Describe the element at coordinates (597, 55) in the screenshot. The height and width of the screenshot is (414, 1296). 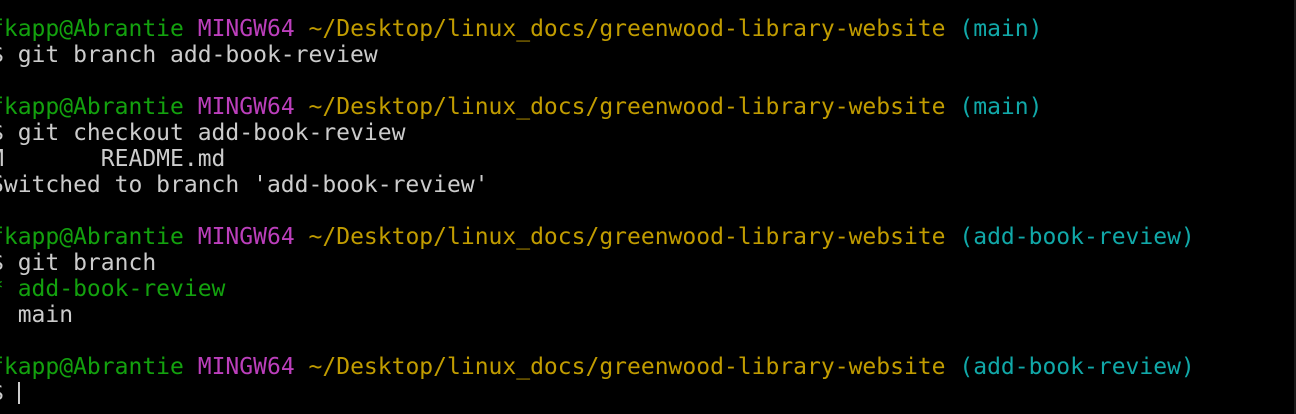
I see `command-line-1: $ git branch add-book-review` at that location.